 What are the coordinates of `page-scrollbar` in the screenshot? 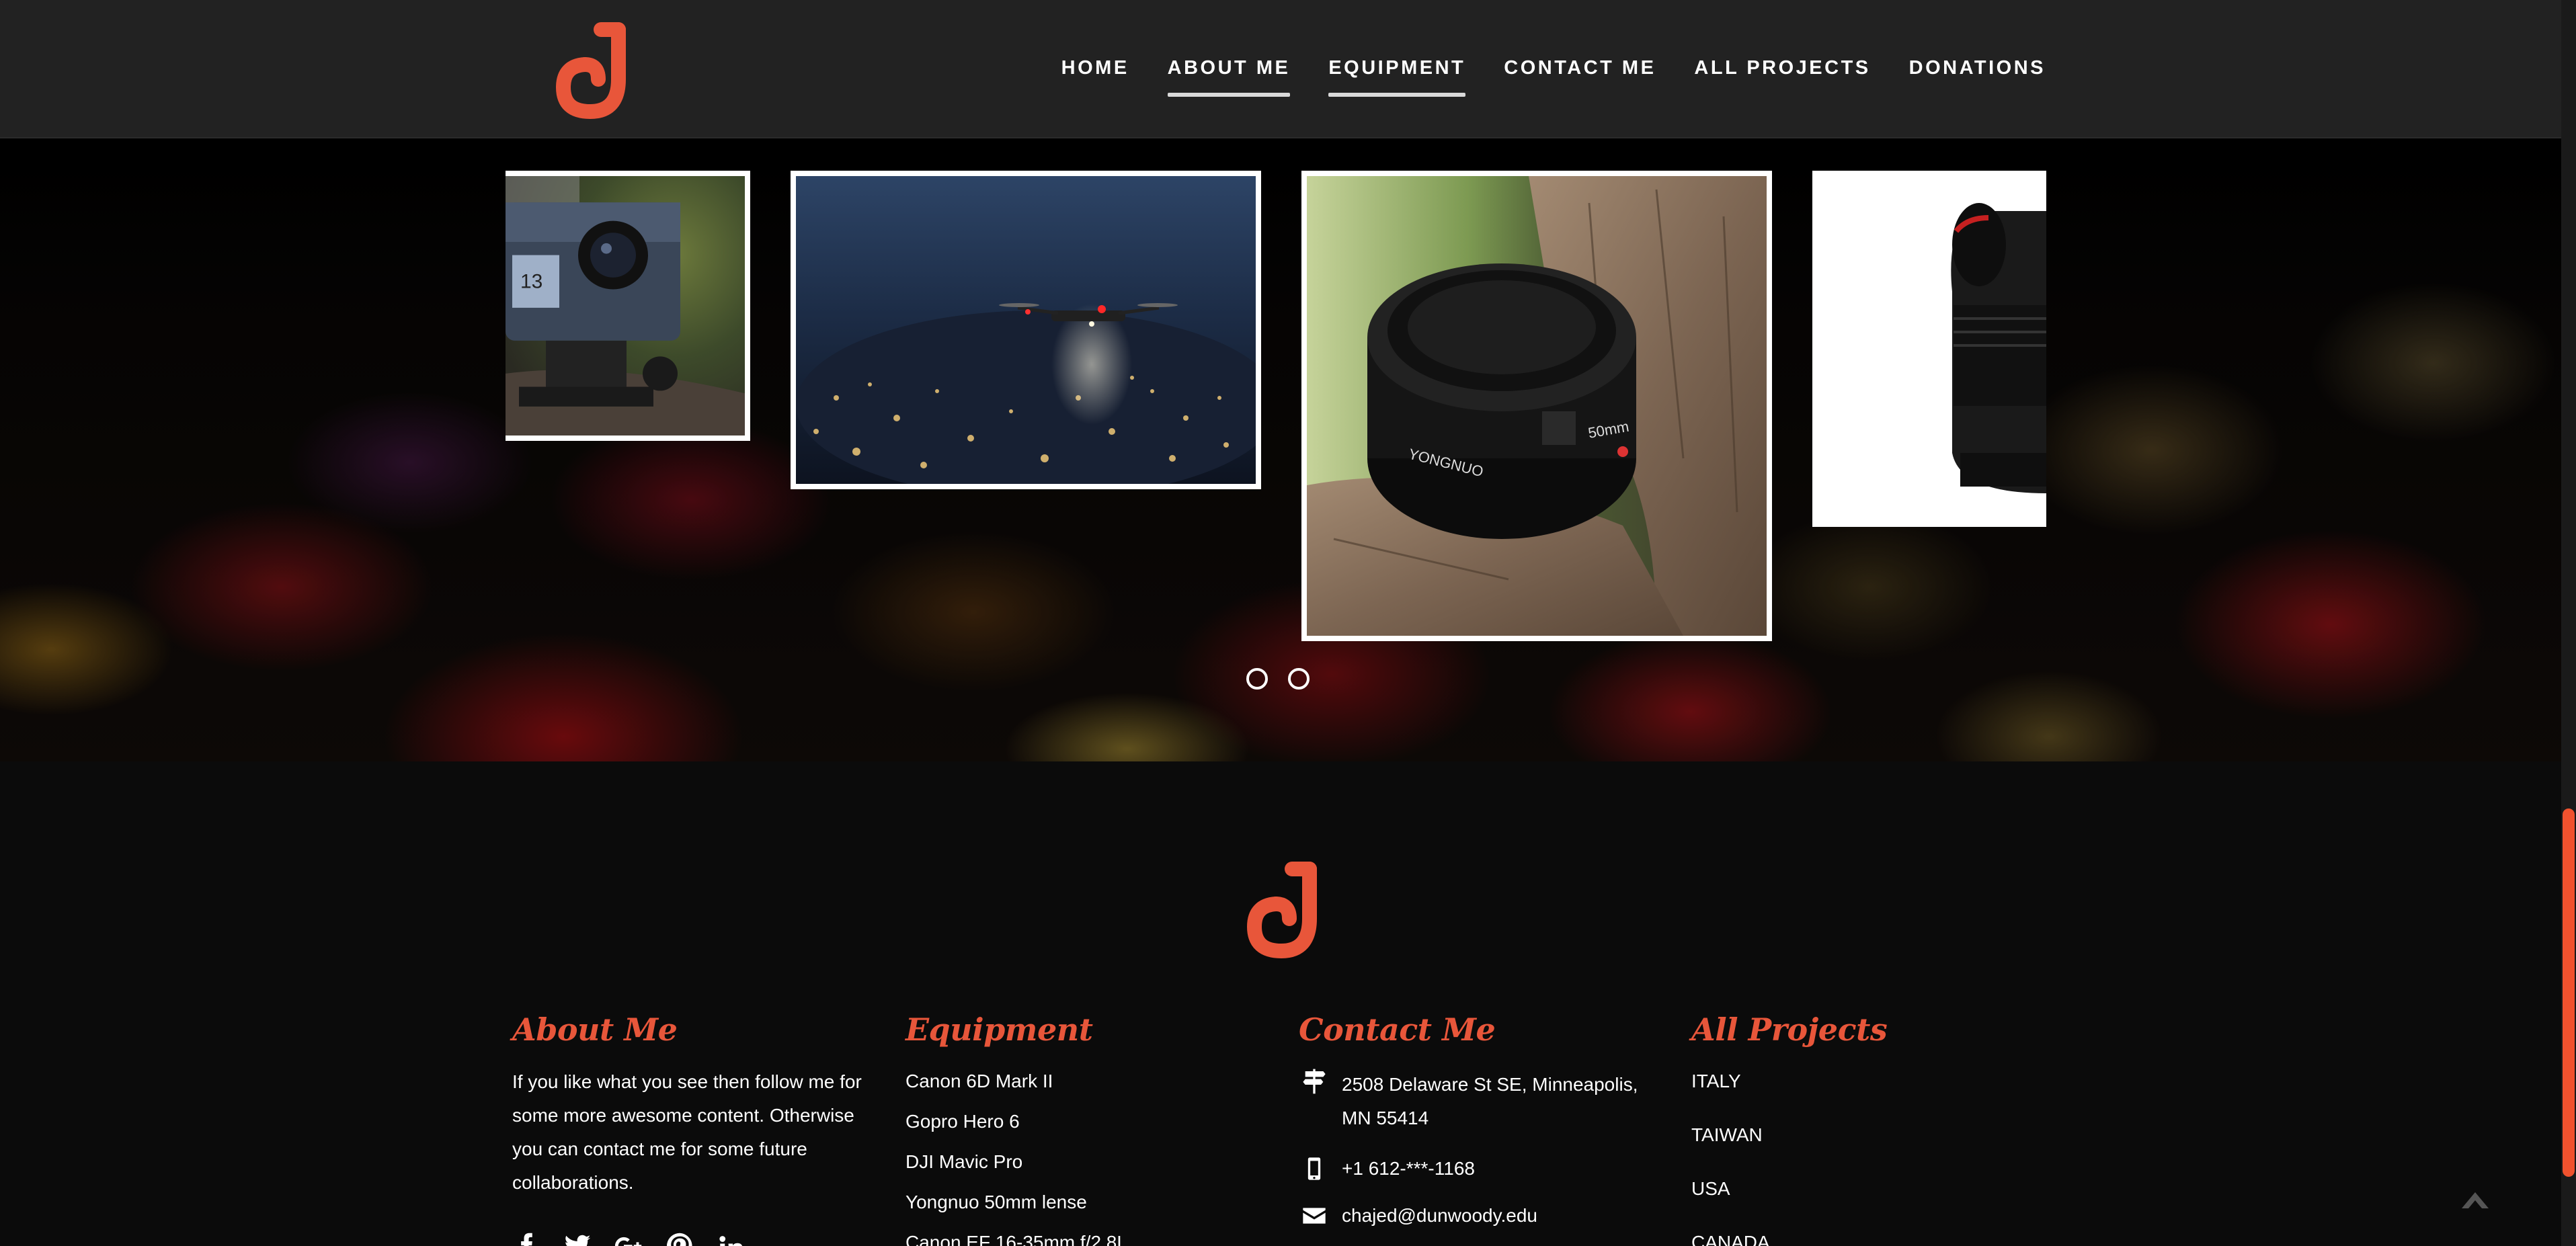 It's located at (2568, 623).